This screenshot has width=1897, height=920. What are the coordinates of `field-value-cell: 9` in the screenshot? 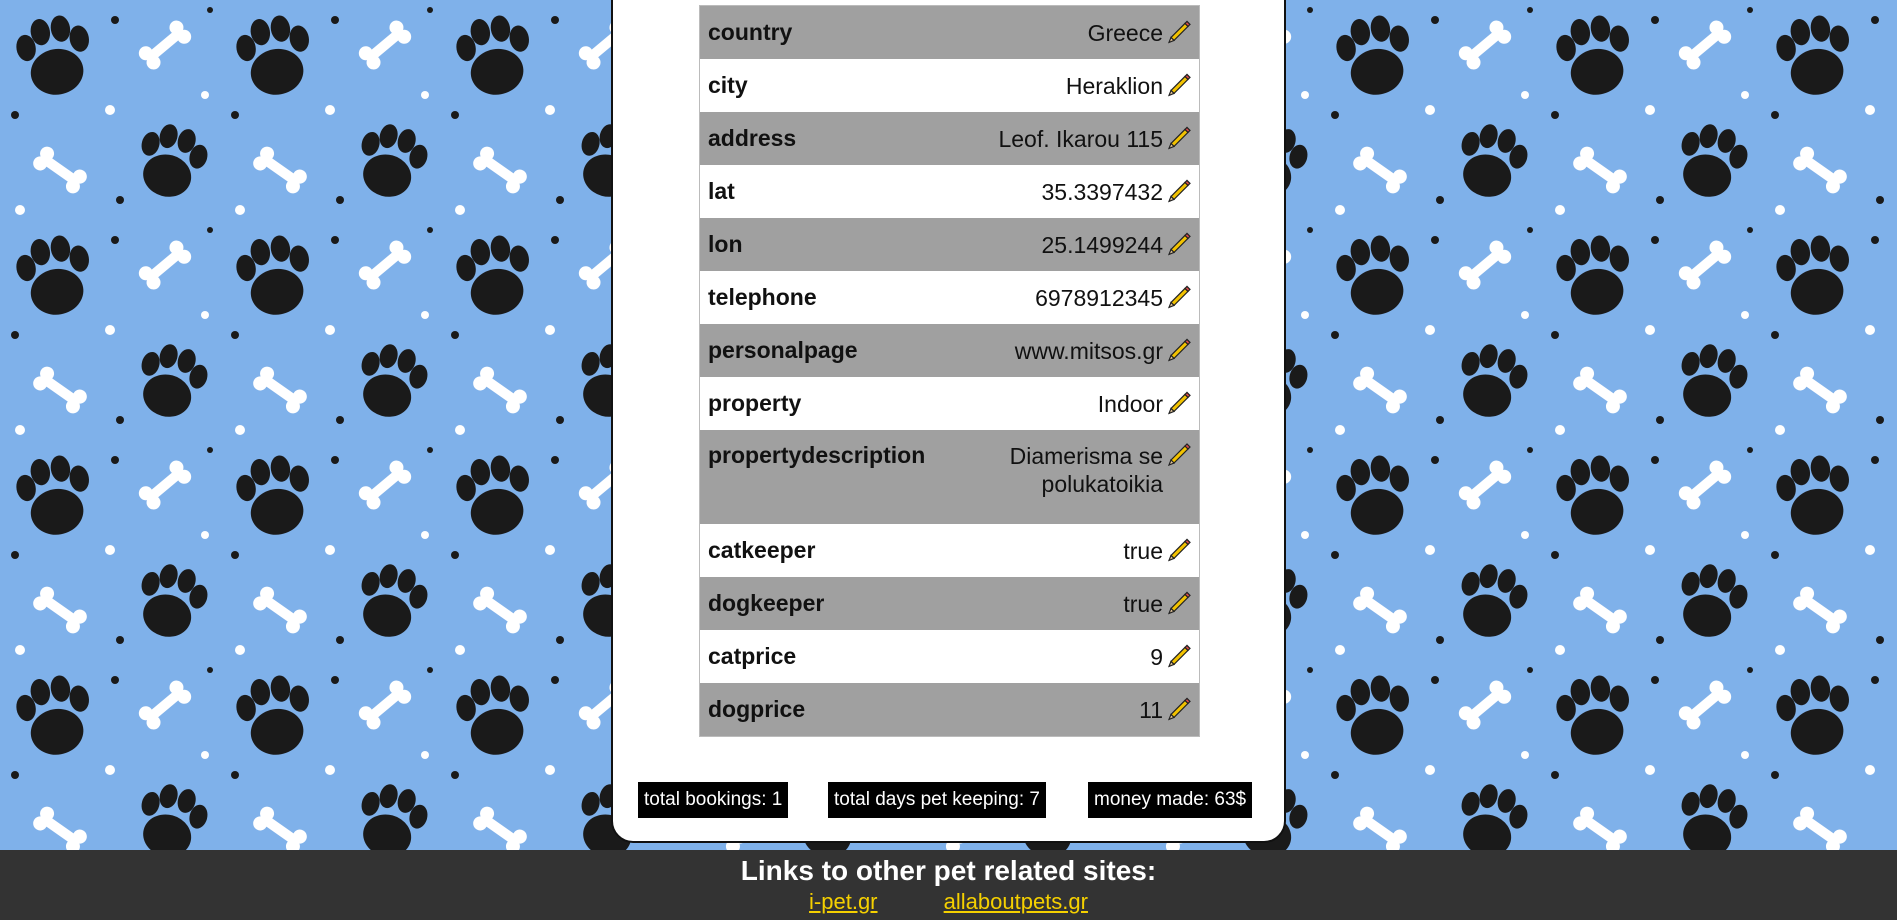 It's located at (1088, 656).